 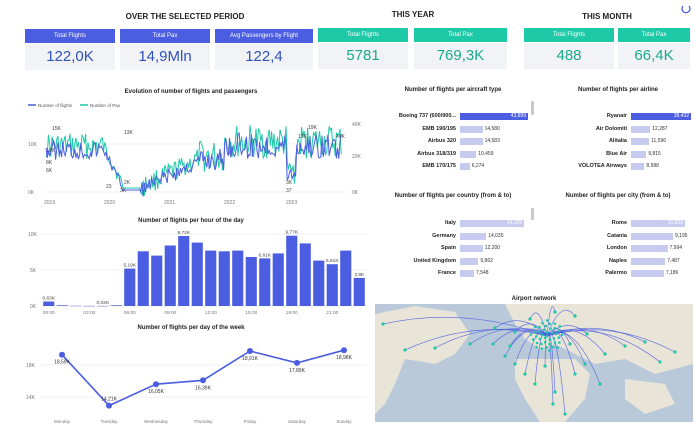 What do you see at coordinates (357, 157) in the screenshot?
I see `y-right-tick: 20K` at bounding box center [357, 157].